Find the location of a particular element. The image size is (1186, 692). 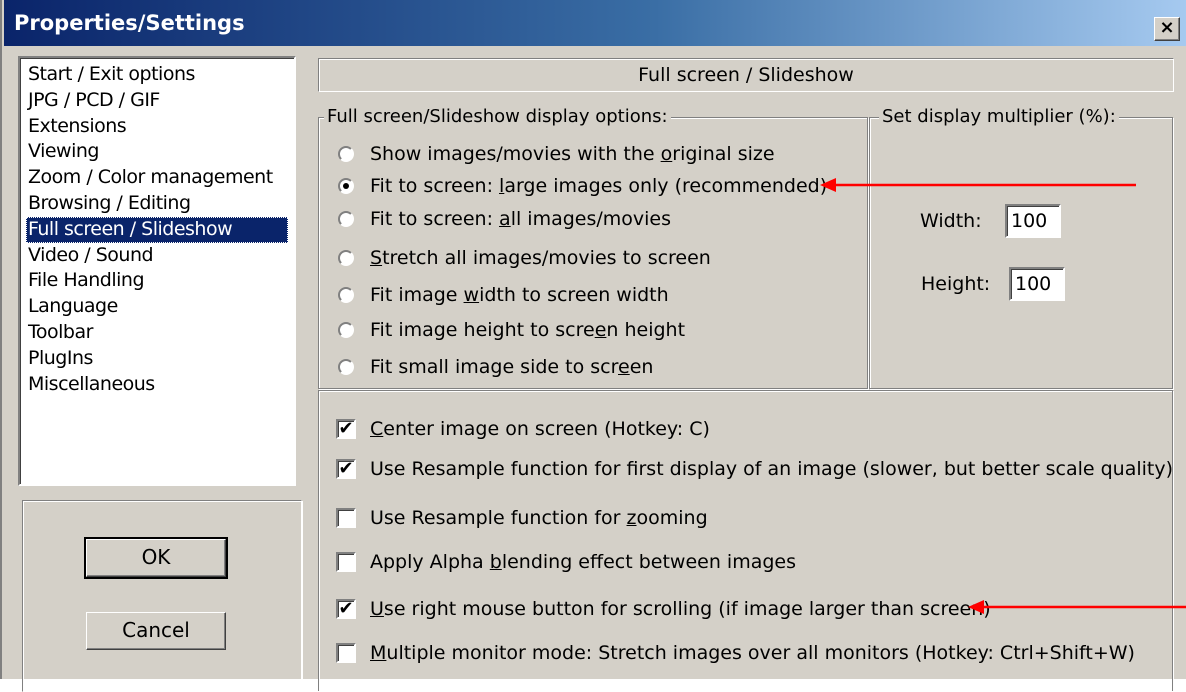

label-part: ooming is located at coordinates (672, 518).